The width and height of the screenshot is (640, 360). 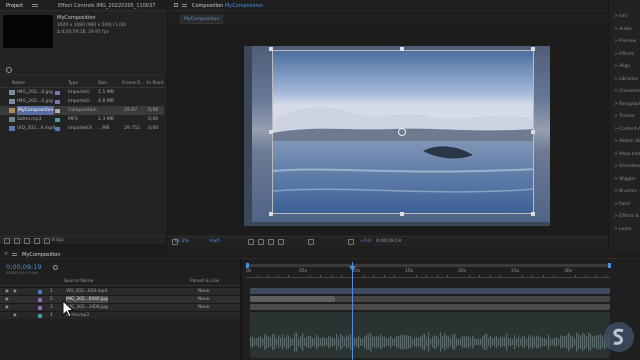 I want to click on layer-row: ◉ ◉ 1 VID_202...624.mp4 None, so click(x=120, y=291).